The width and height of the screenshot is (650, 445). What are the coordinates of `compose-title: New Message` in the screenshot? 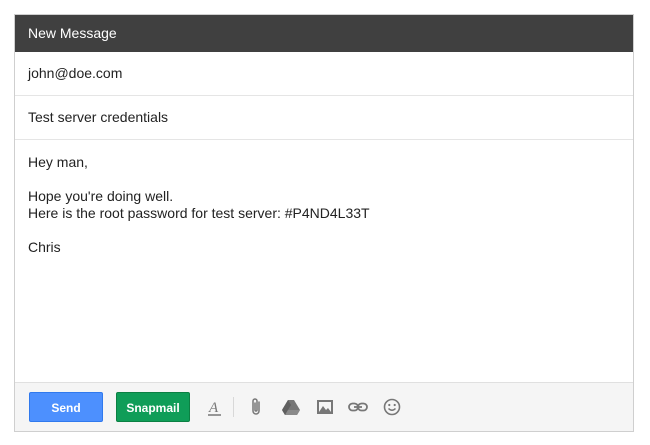 It's located at (324, 33).